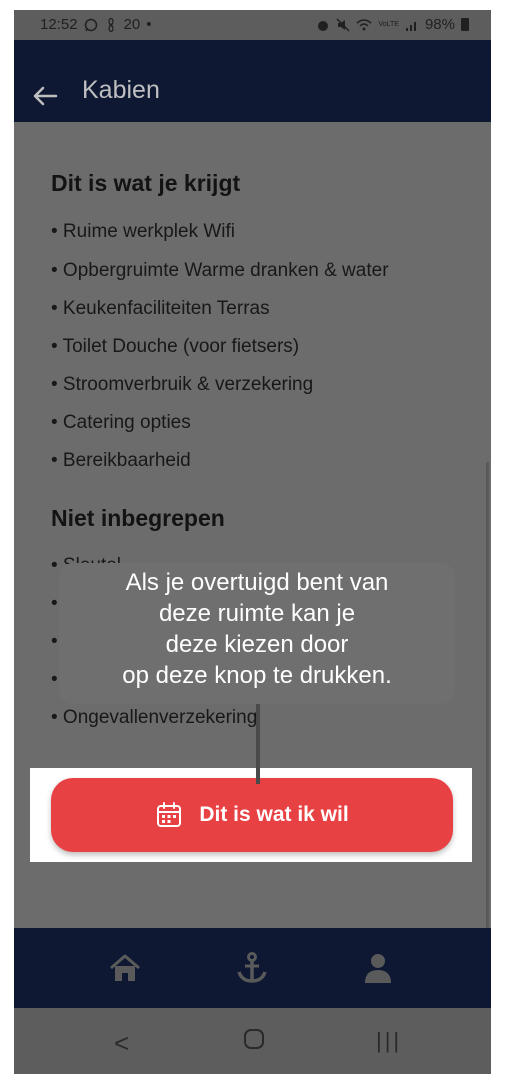 The image size is (507, 1080). What do you see at coordinates (121, 1043) in the screenshot?
I see `system-back-button: <` at bounding box center [121, 1043].